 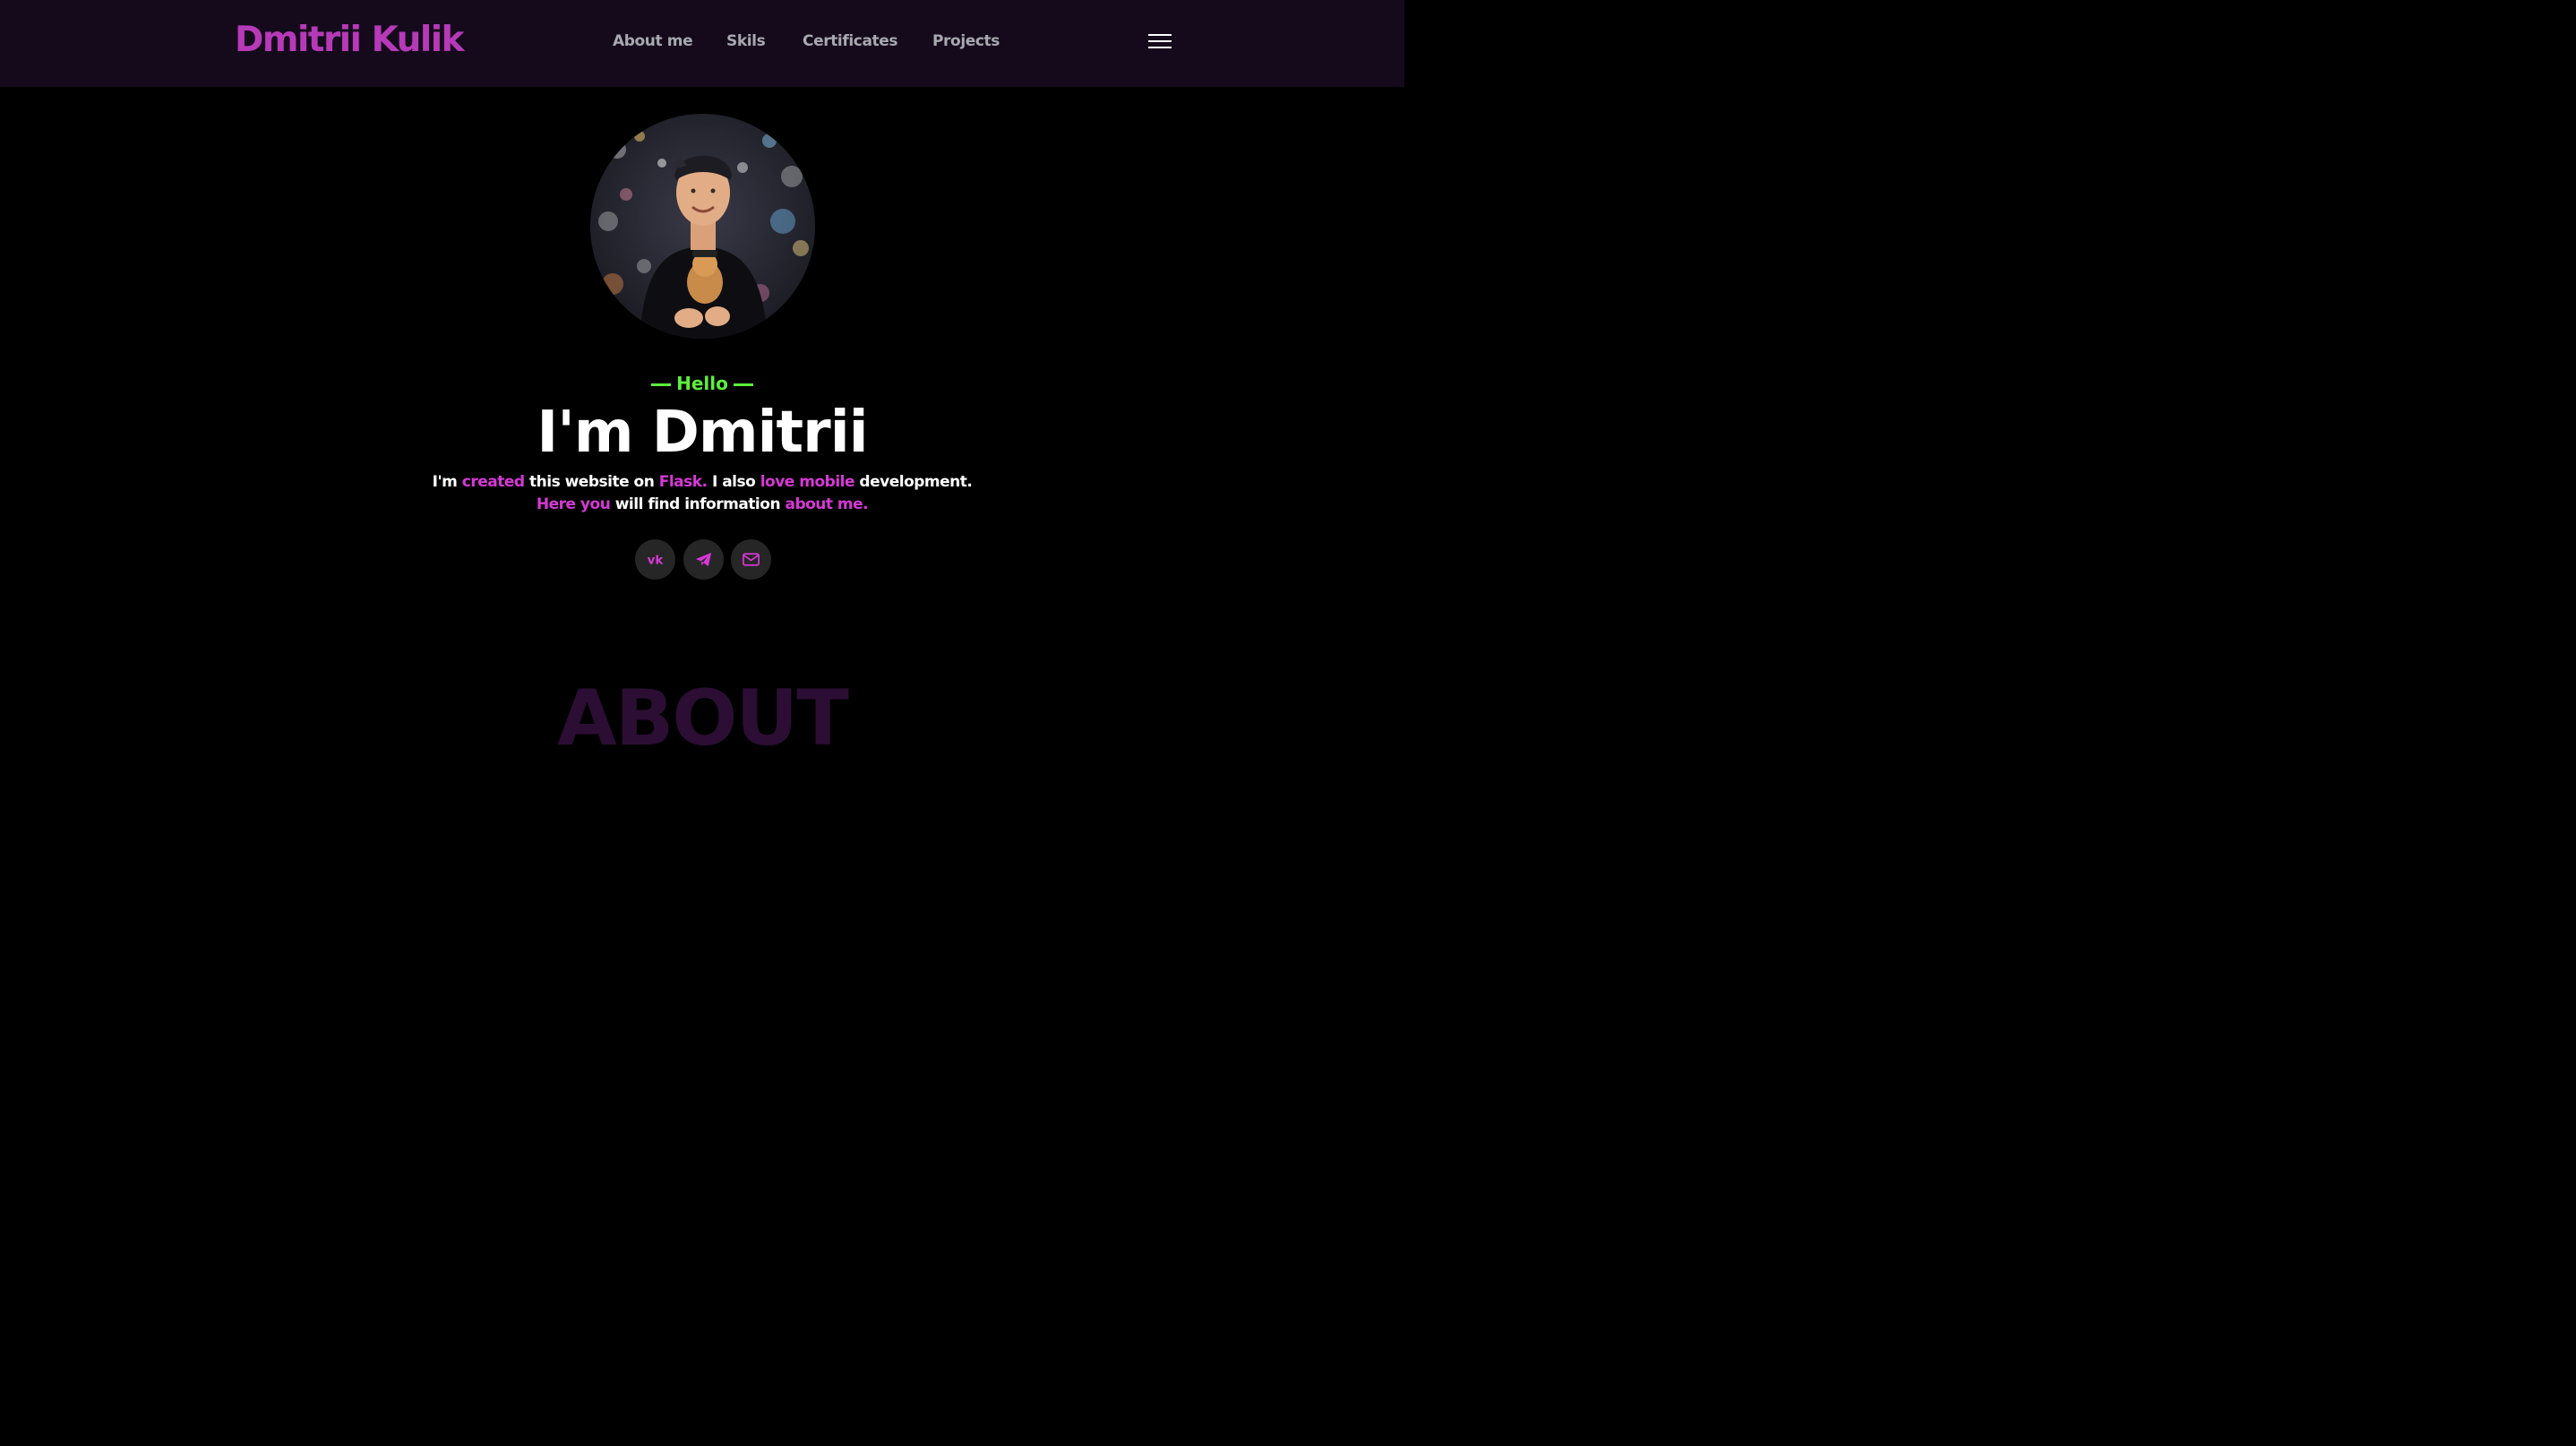 I want to click on intro-text: development., so click(x=913, y=482).